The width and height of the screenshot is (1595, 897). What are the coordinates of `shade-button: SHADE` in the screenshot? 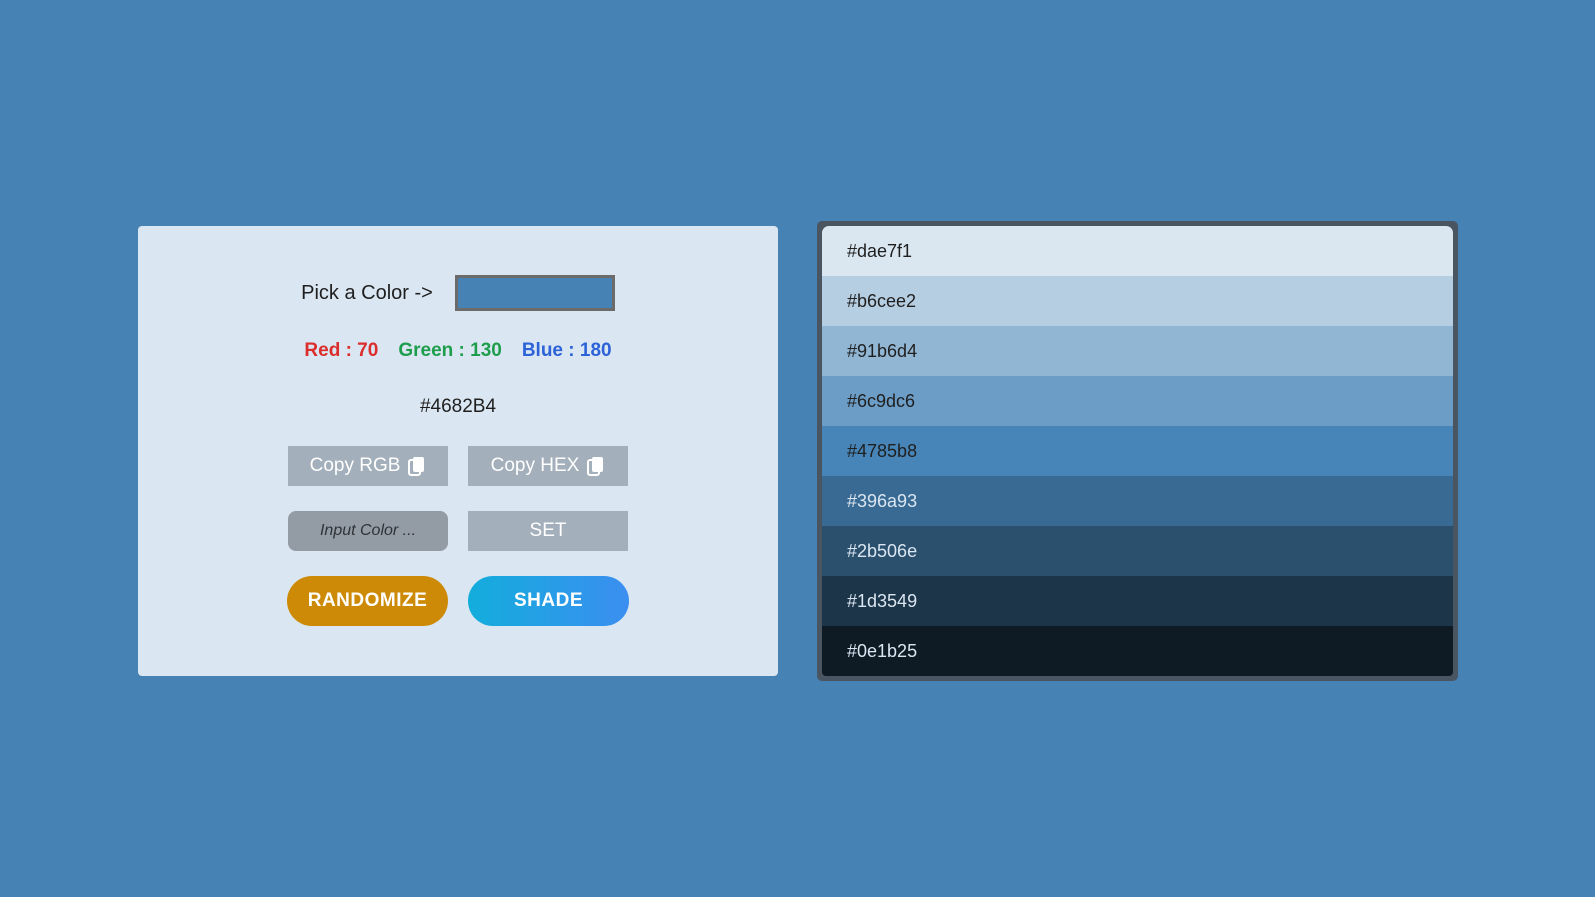 It's located at (548, 601).